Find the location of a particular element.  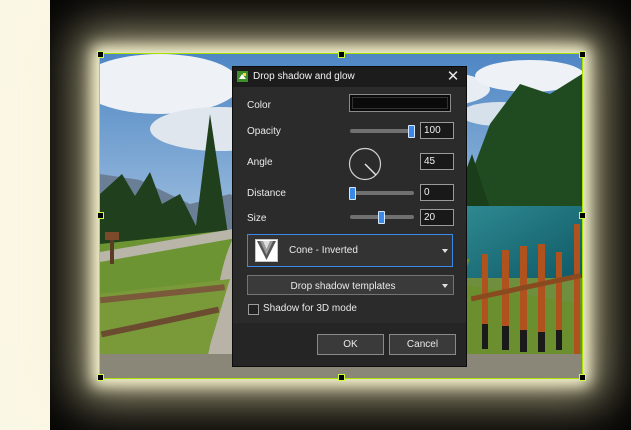

angle-input: 45 is located at coordinates (437, 161).